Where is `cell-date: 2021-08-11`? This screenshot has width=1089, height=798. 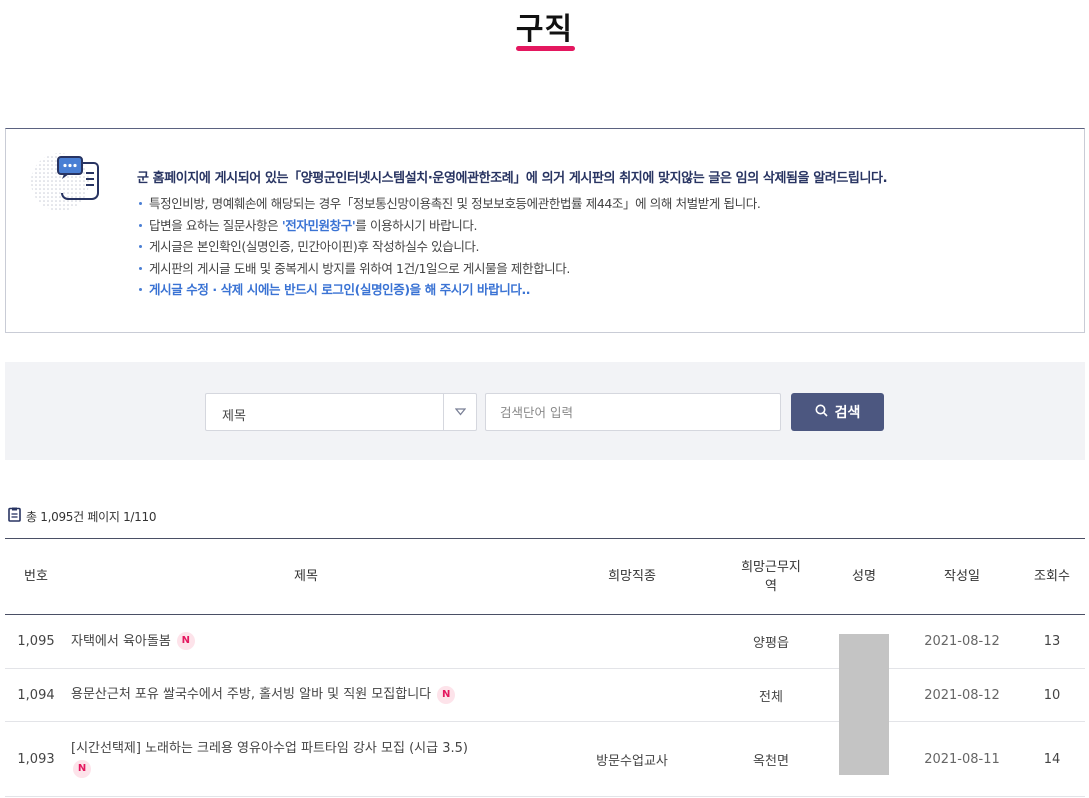 cell-date: 2021-08-11 is located at coordinates (962, 759).